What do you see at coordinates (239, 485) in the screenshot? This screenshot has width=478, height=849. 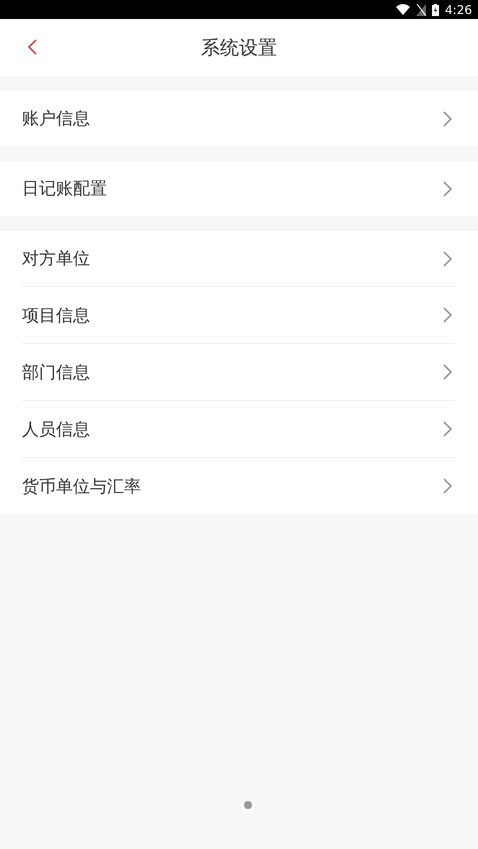 I see `settings-row: 货币单位与汇率` at bounding box center [239, 485].